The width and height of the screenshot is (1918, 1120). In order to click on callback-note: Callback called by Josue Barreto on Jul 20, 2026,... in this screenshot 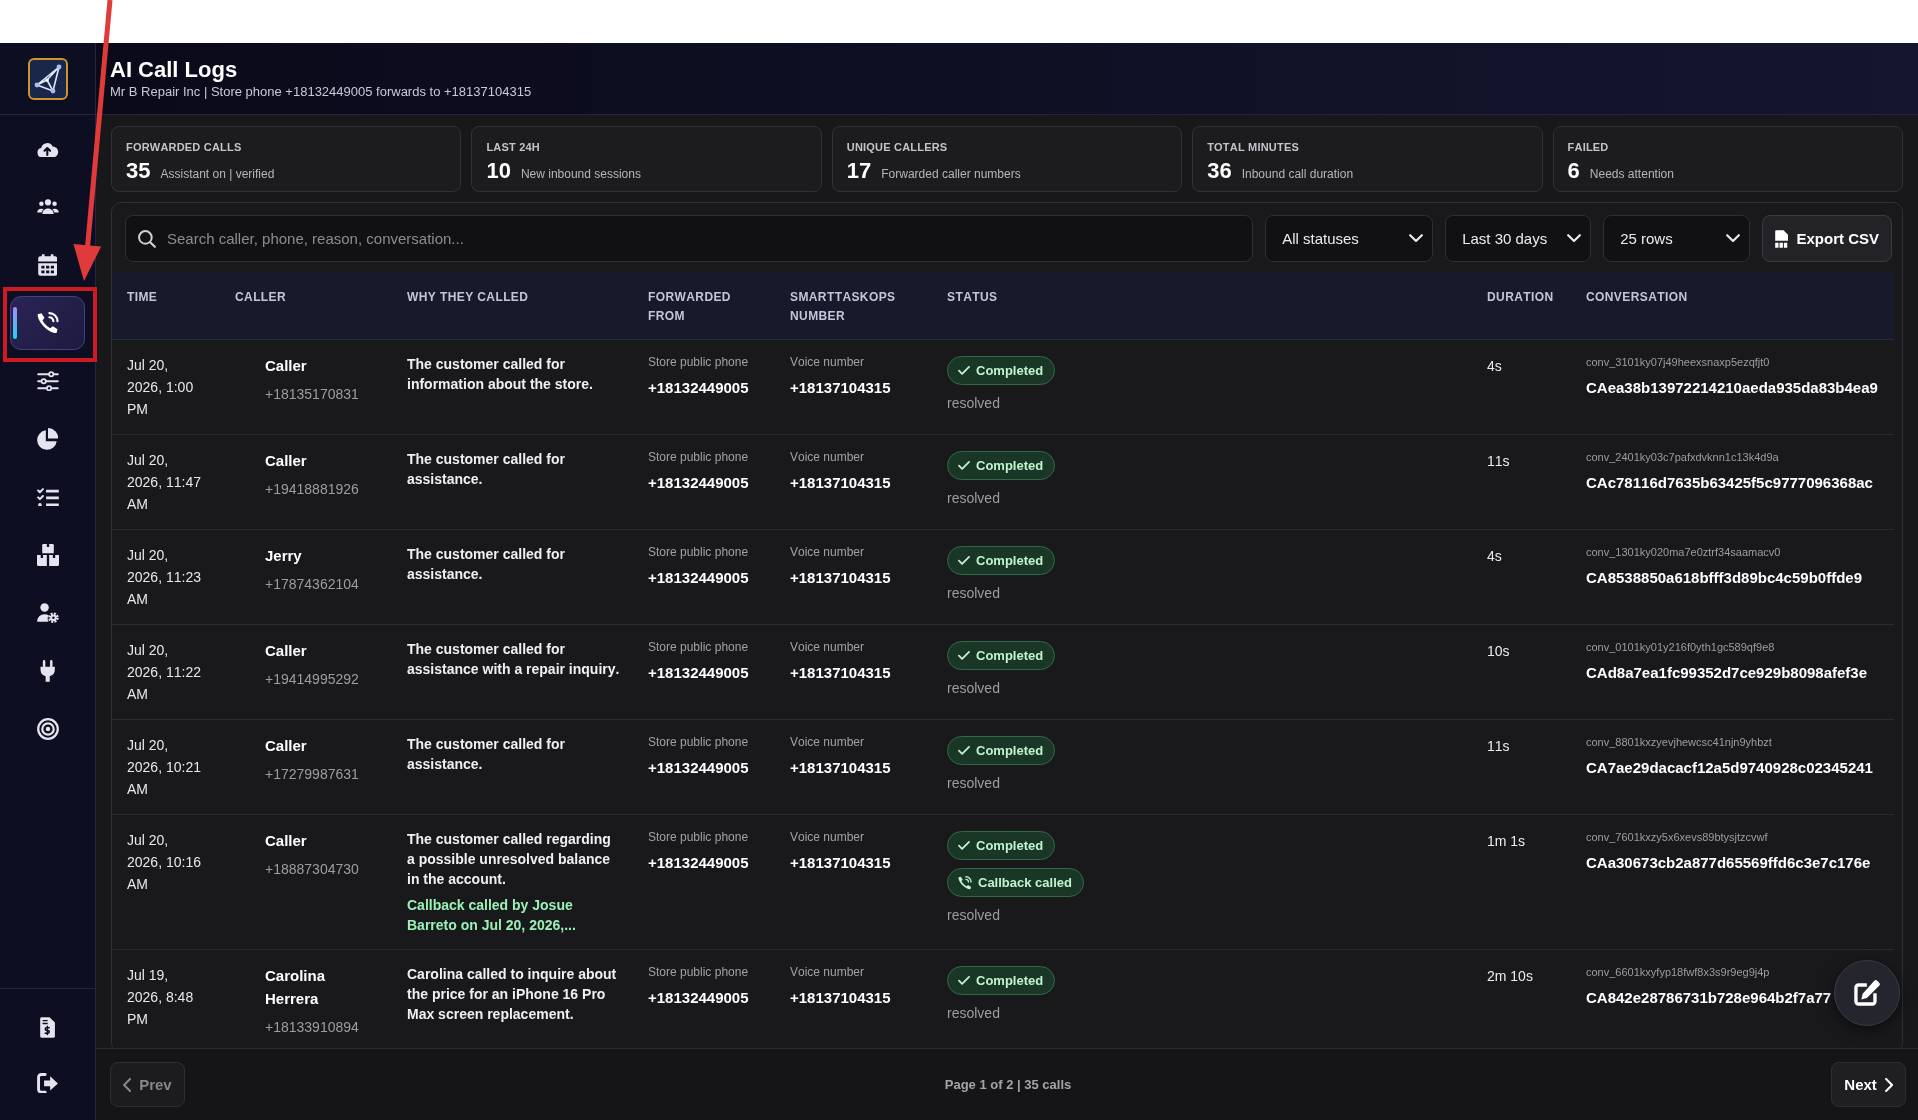, I will do `click(492, 915)`.